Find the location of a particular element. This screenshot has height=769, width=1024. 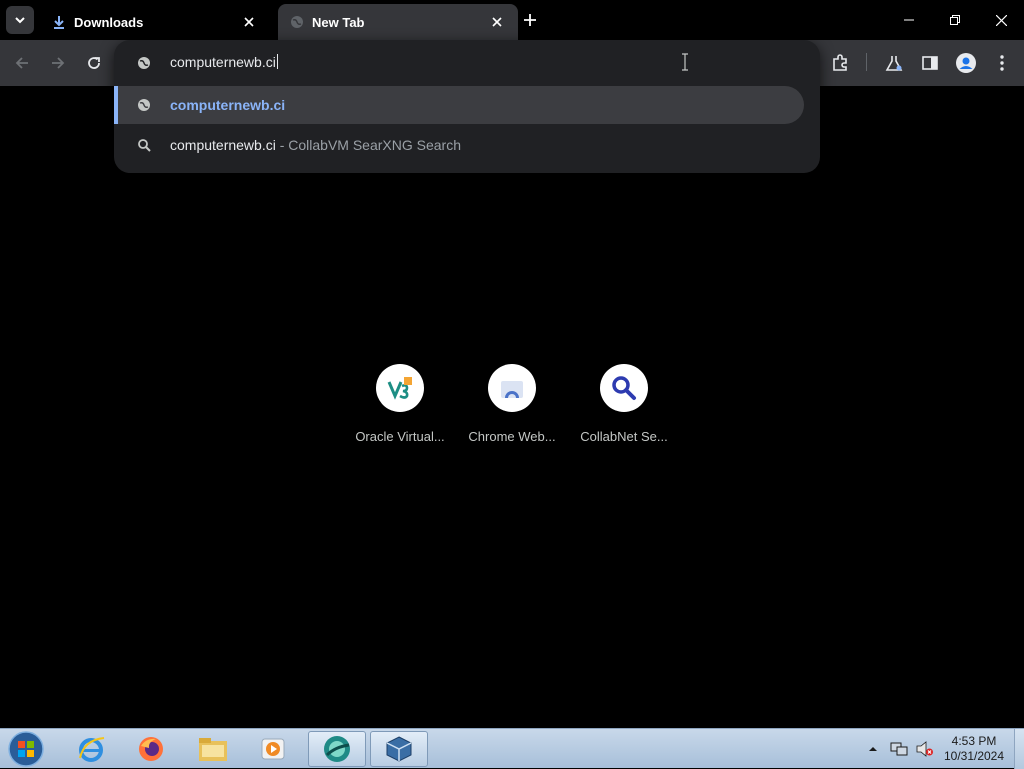

network-icon is located at coordinates (899, 749).